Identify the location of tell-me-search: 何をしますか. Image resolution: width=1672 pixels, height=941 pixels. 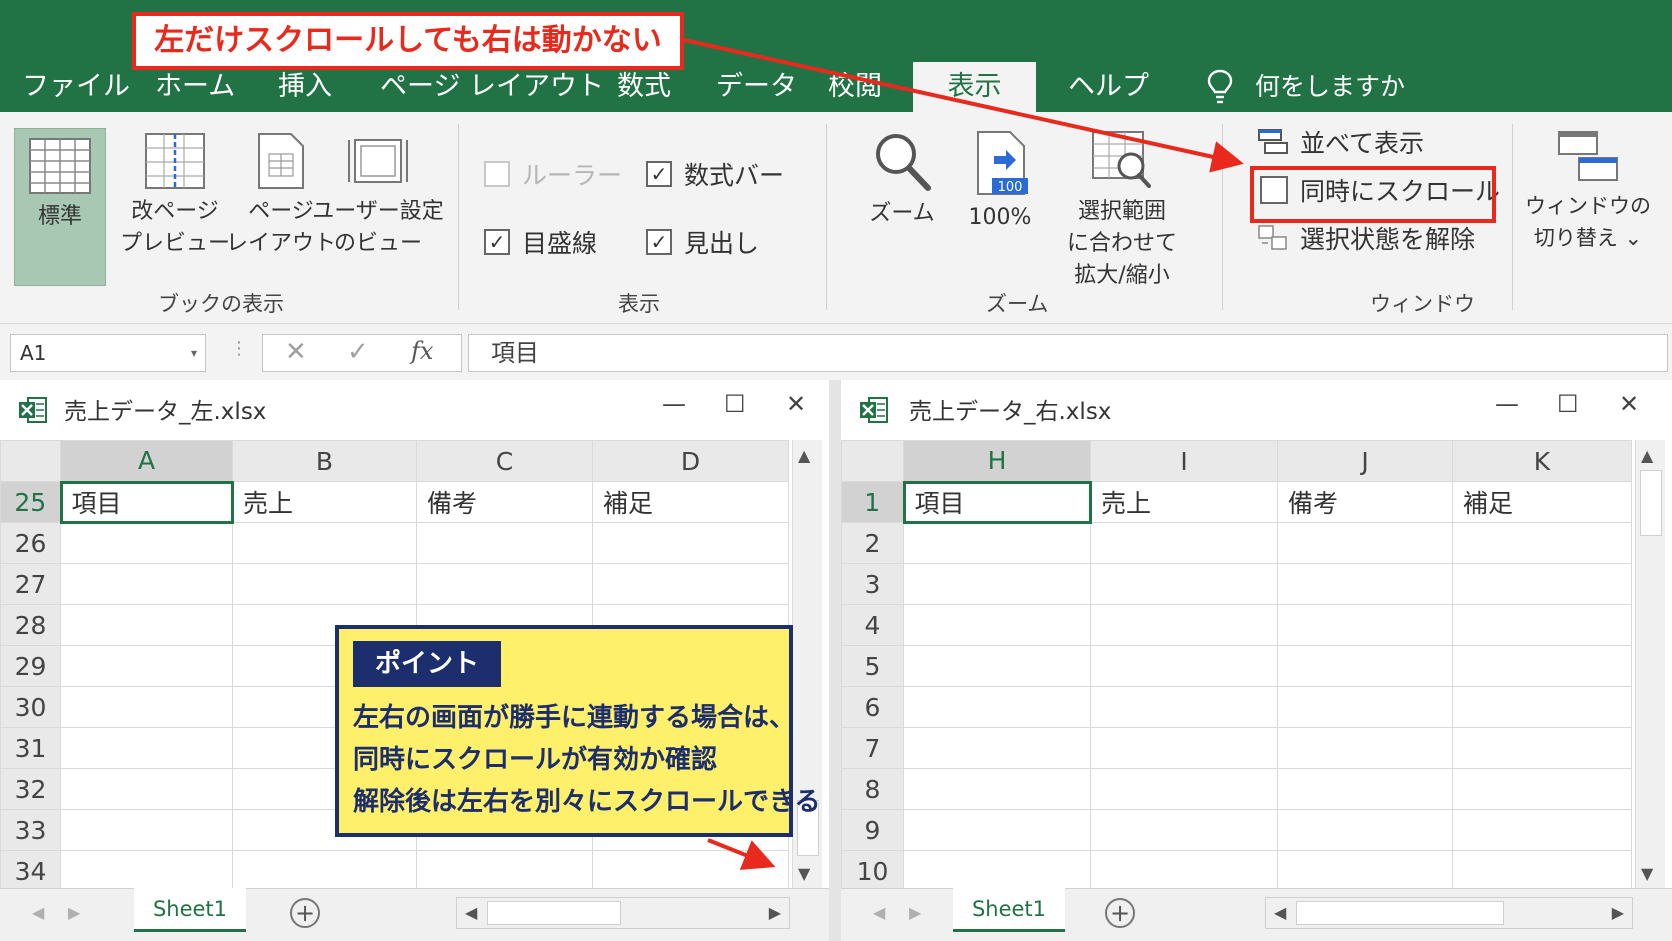
(1330, 87).